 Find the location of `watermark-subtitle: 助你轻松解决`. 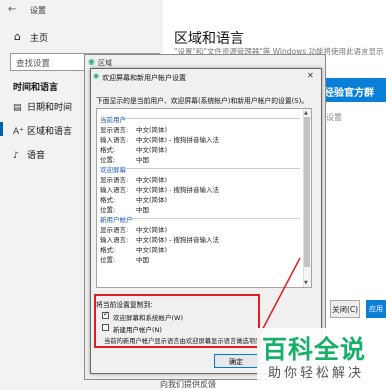

watermark-subtitle: 助你轻松解决 is located at coordinates (316, 373).